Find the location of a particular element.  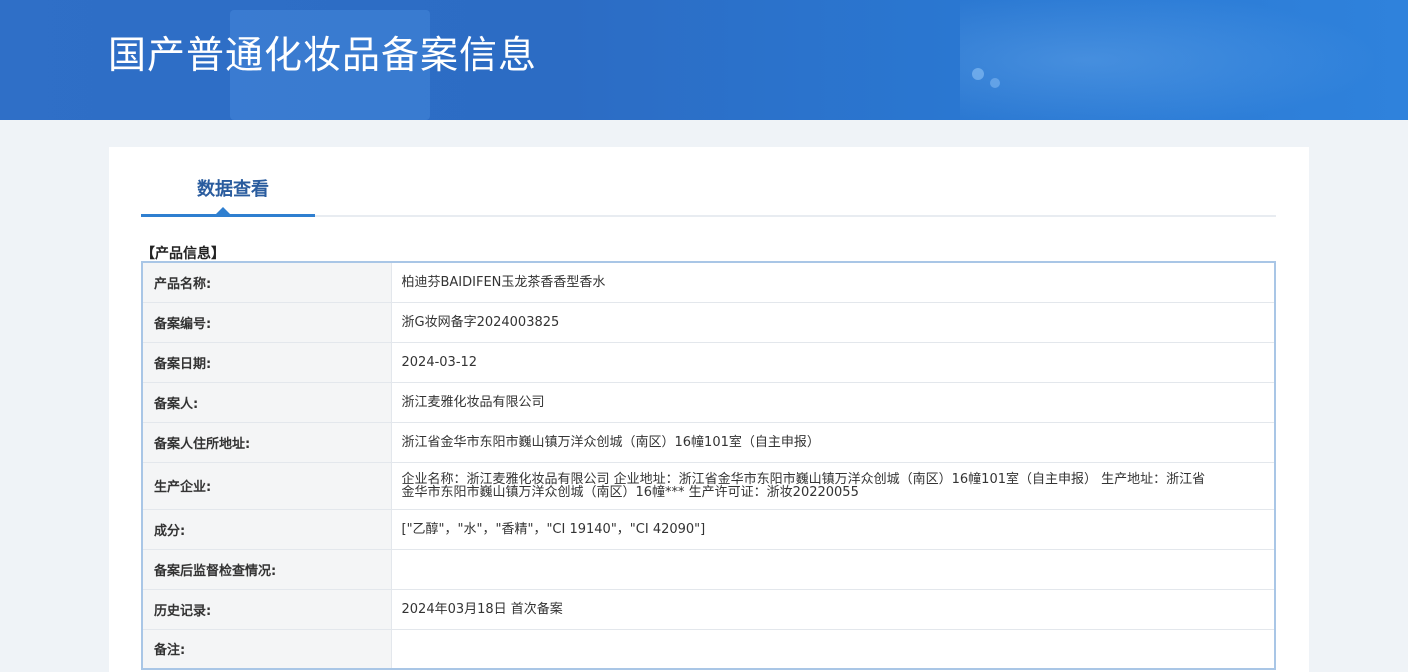

table-row: 历史记录: 2024年03月18日 首次备案 is located at coordinates (708, 609).